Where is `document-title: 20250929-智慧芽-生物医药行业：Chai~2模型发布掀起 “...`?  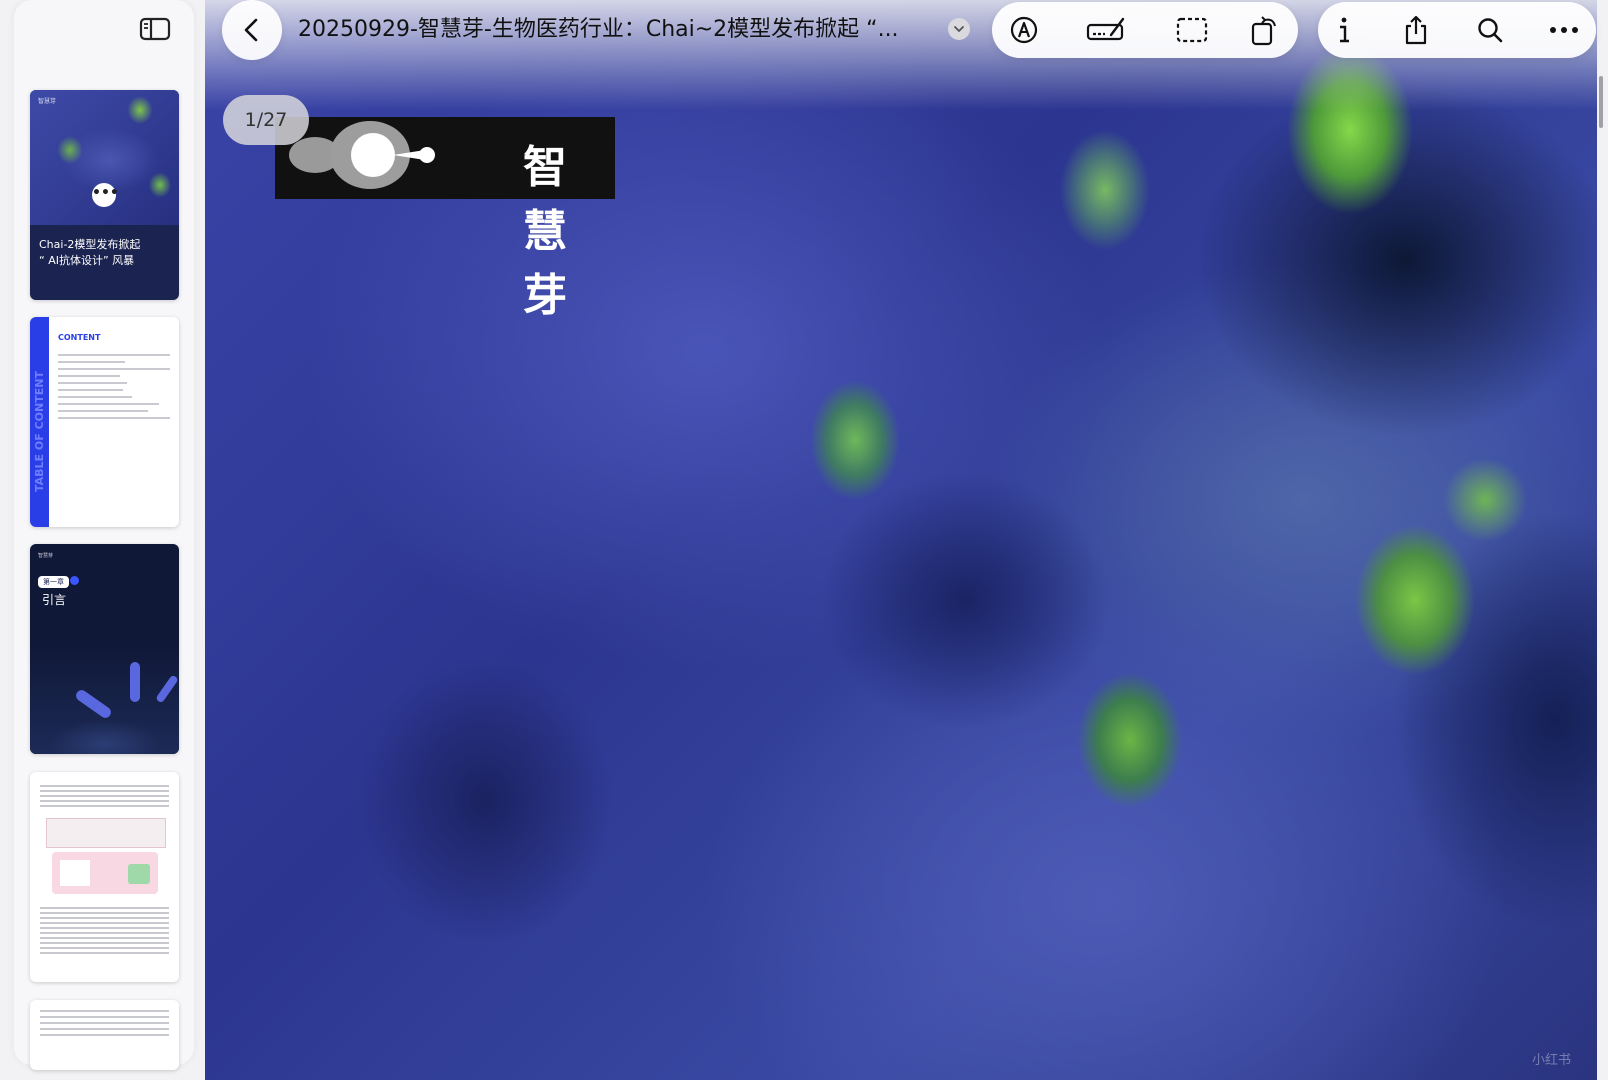
document-title: 20250929-智慧芽-生物医药行业：Chai~2模型发布掀起 “... is located at coordinates (608, 30).